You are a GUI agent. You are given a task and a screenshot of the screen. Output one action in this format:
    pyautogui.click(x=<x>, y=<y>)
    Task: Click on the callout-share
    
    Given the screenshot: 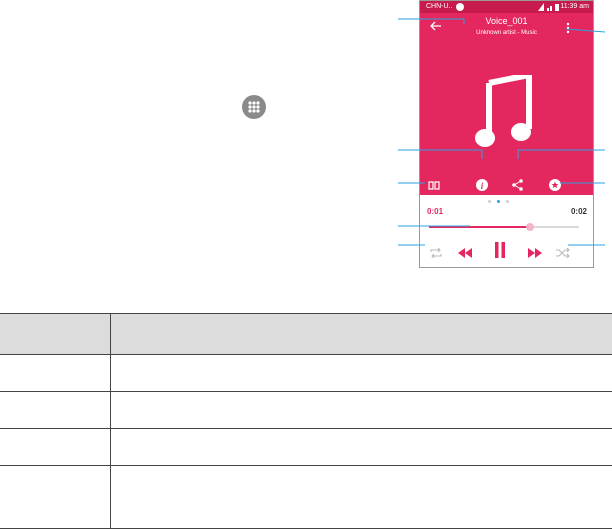 What is the action you would take?
    pyautogui.click(x=561, y=154)
    